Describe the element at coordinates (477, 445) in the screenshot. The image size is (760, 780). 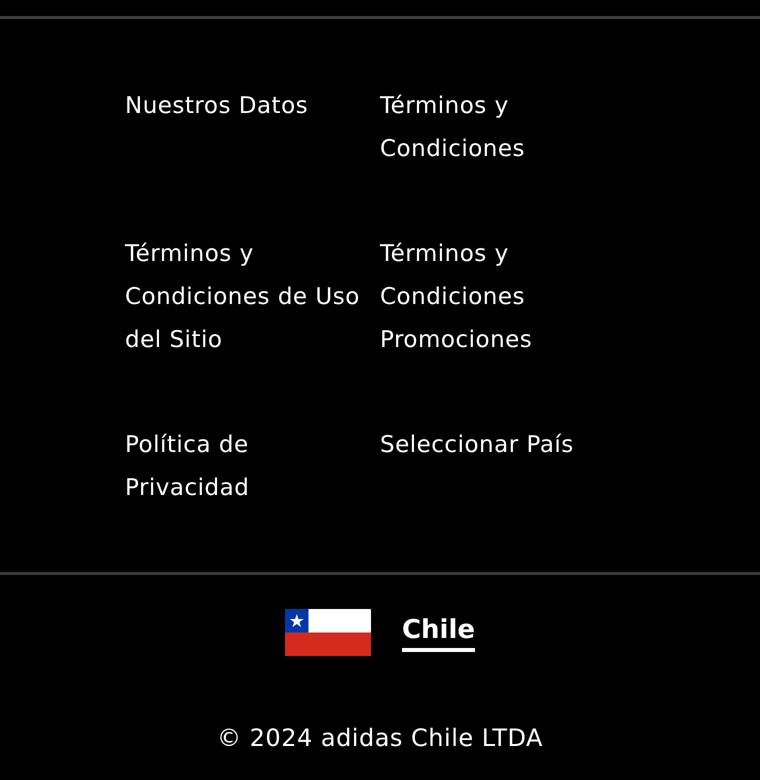
I see `footer-link: Seleccionar País` at that location.